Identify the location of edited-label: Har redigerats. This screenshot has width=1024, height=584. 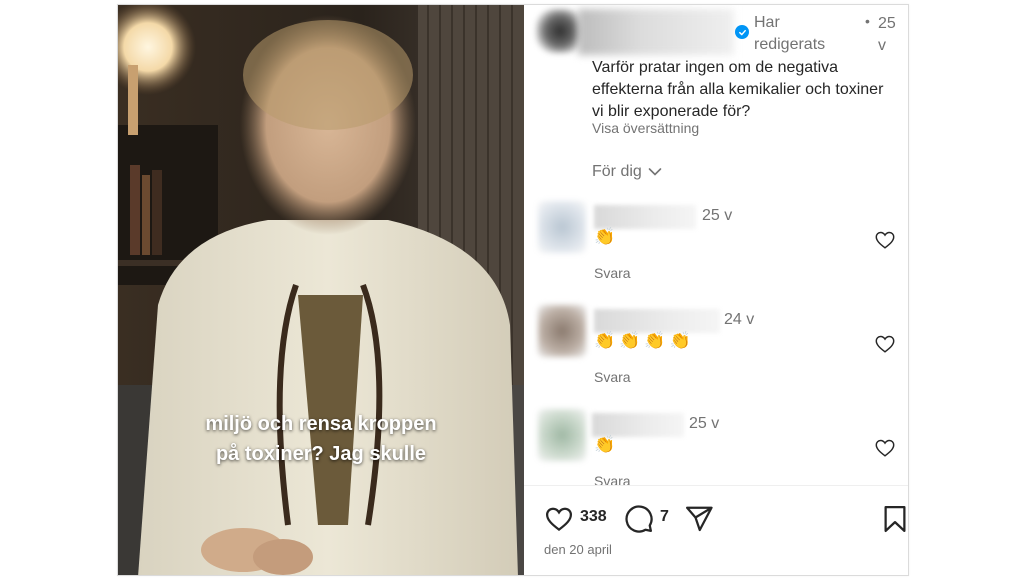
(790, 33).